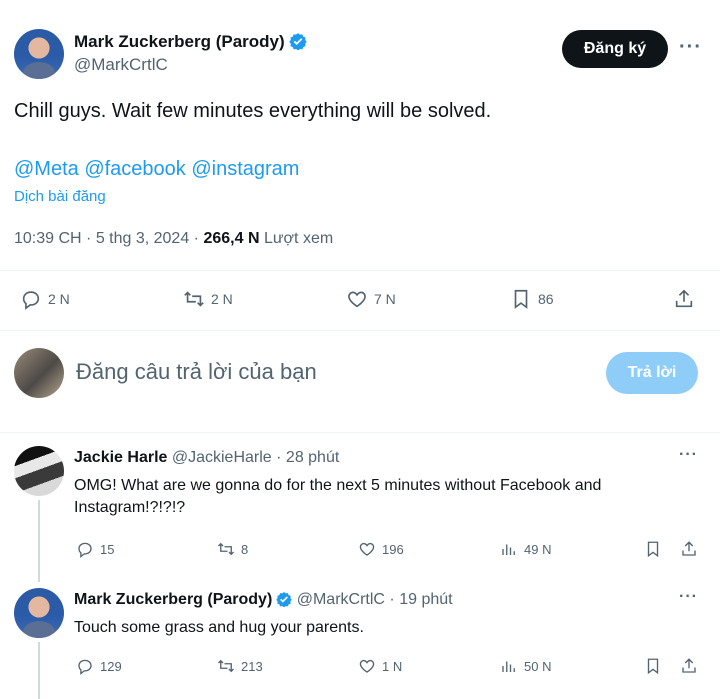 This screenshot has height=699, width=720. What do you see at coordinates (392, 666) in the screenshot?
I see `like-count: 1 N` at bounding box center [392, 666].